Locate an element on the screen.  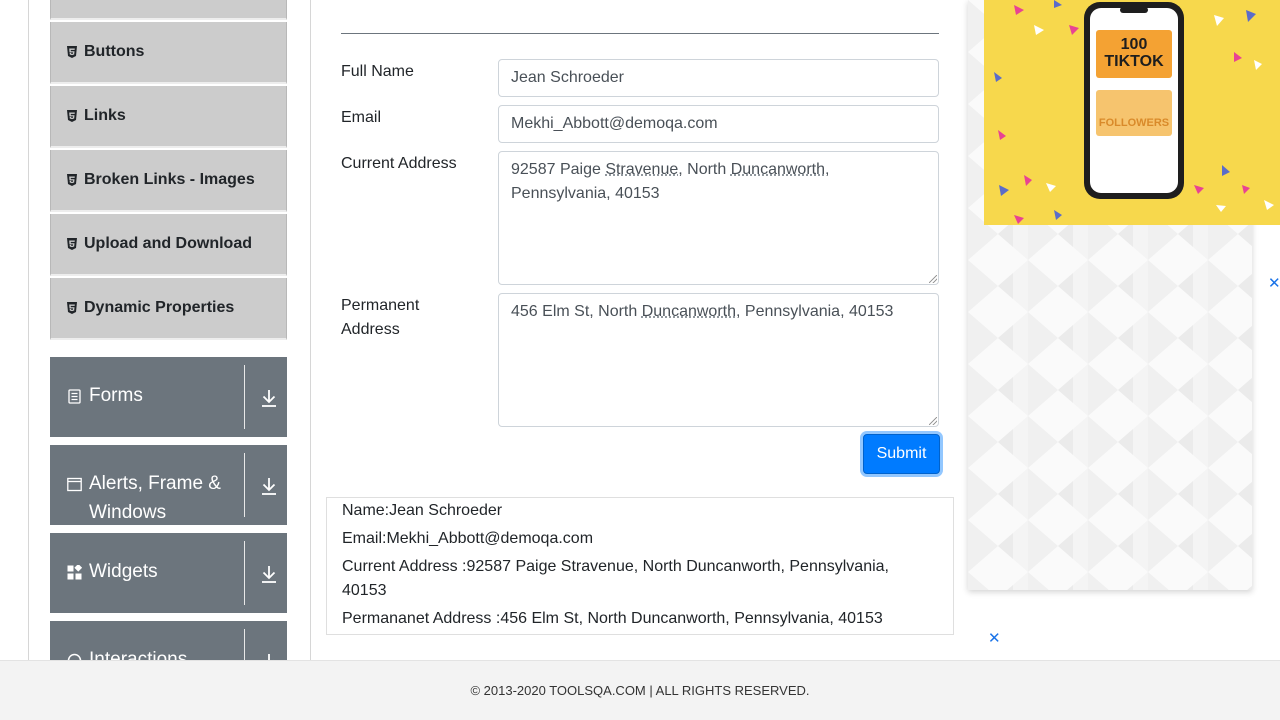
address-text: 456 Elm St, North is located at coordinates (576, 311).